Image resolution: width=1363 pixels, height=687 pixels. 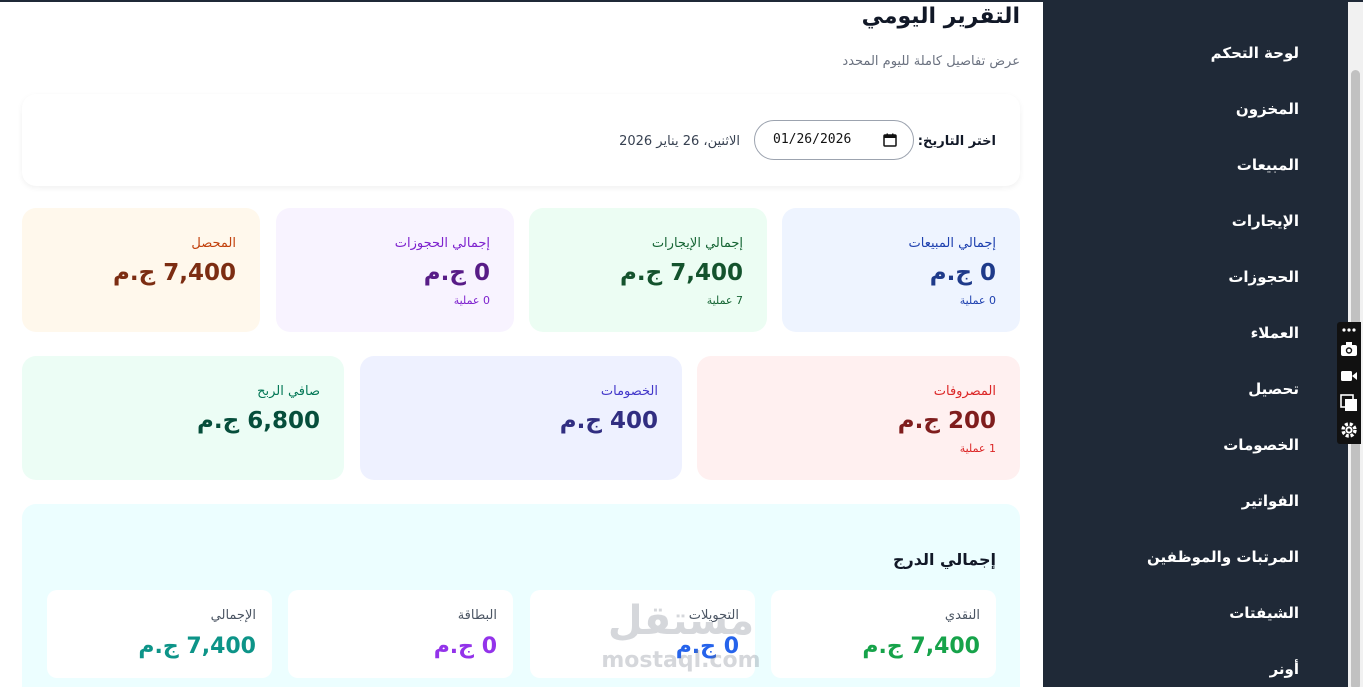 I want to click on sidebar-item-rentals: الإيجارات, so click(x=1265, y=221).